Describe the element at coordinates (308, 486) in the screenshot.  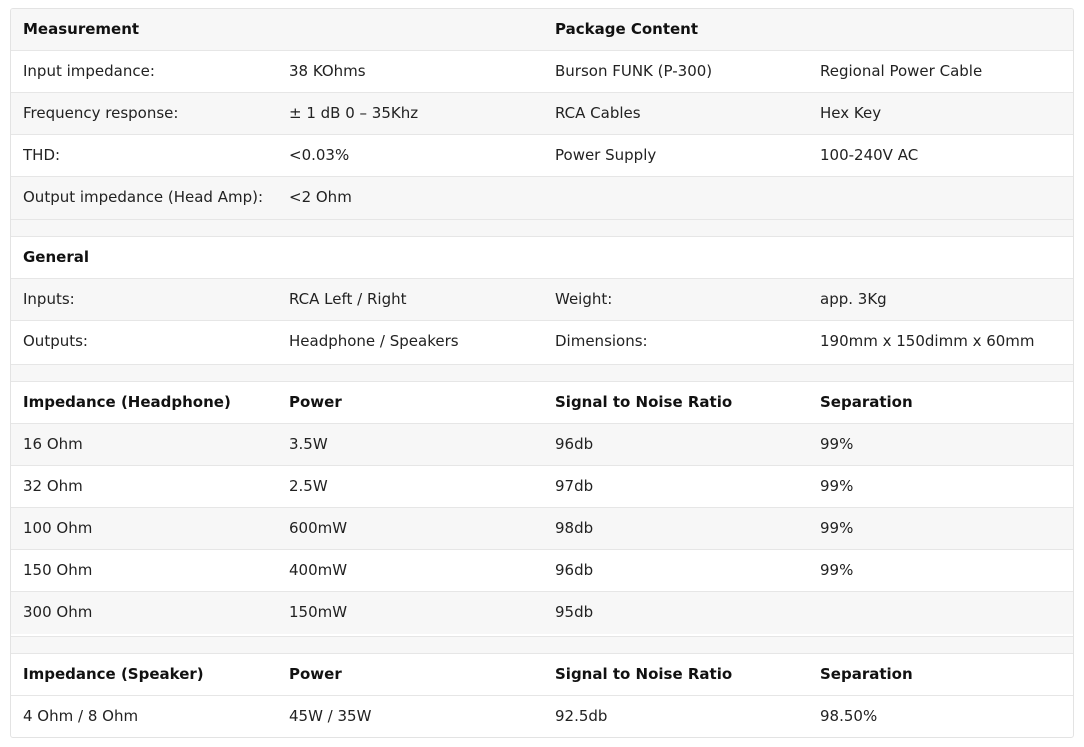
I see `power-cell: 2.5W` at that location.